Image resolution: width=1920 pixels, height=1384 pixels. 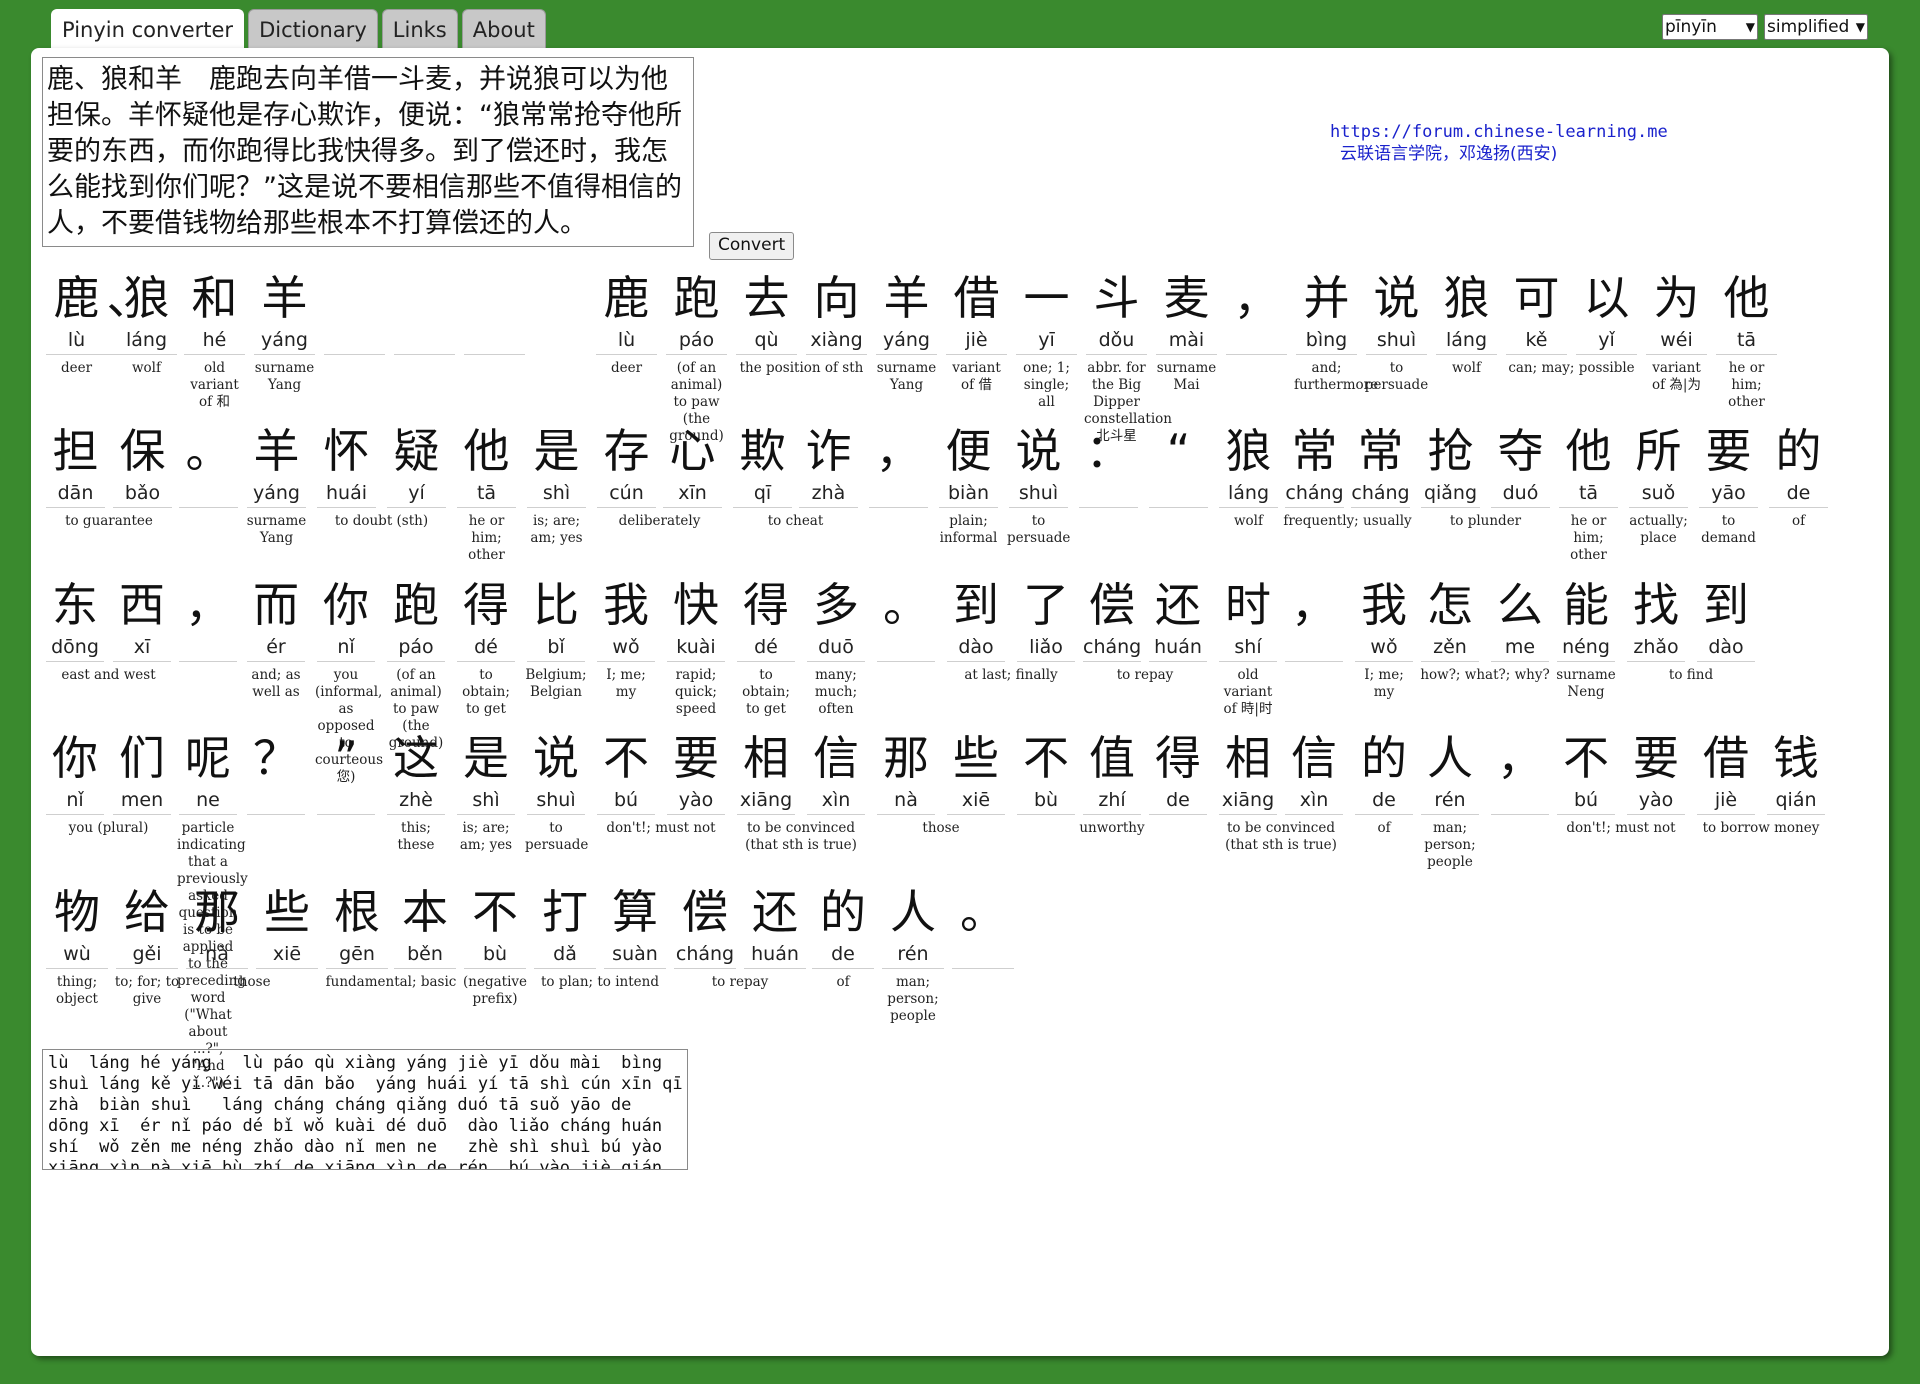 What do you see at coordinates (1520, 619) in the screenshot?
I see `token: 么 me` at bounding box center [1520, 619].